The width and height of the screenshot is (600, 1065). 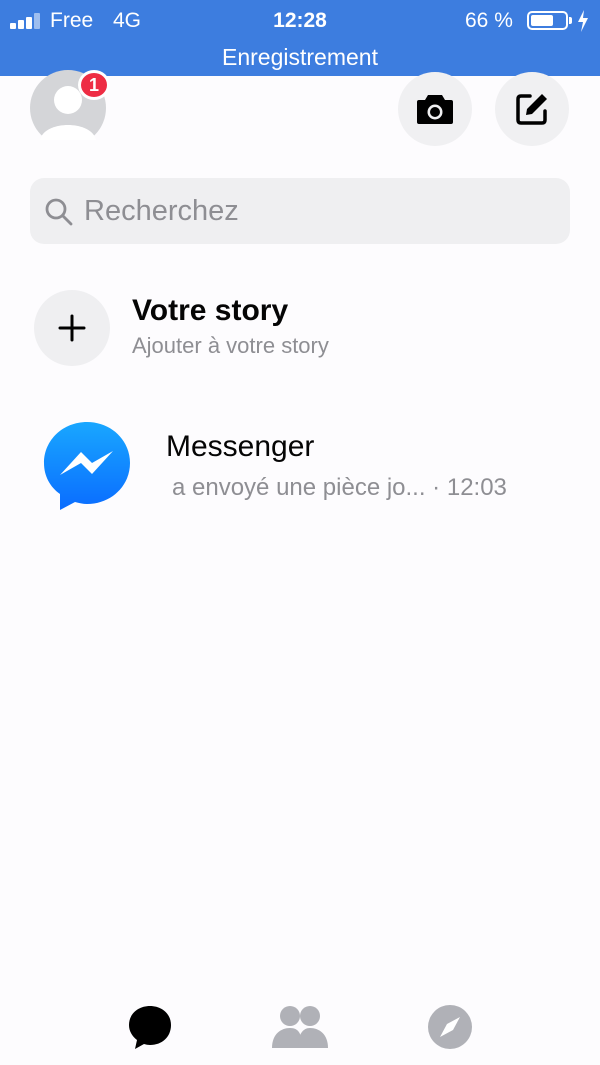 I want to click on tab-bar, so click(x=300, y=1027).